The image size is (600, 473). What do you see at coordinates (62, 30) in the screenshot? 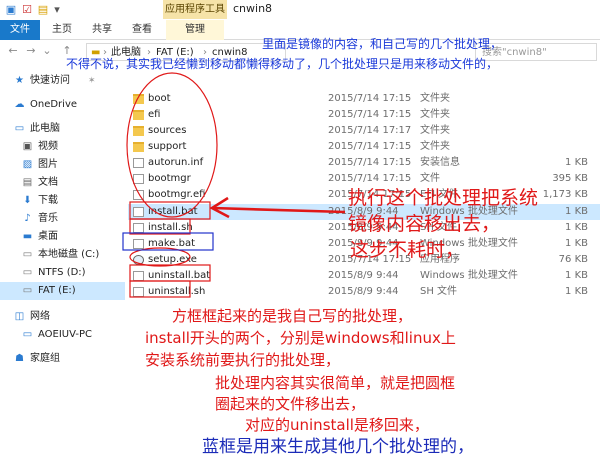
I see `tab-home: 主页` at bounding box center [62, 30].